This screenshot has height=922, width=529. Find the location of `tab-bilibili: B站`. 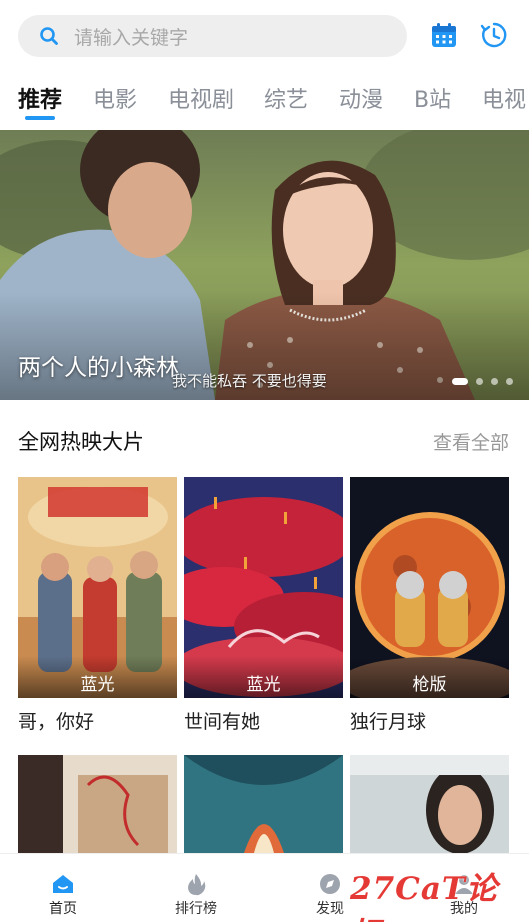

tab-bilibili: B站 is located at coordinates (432, 98).